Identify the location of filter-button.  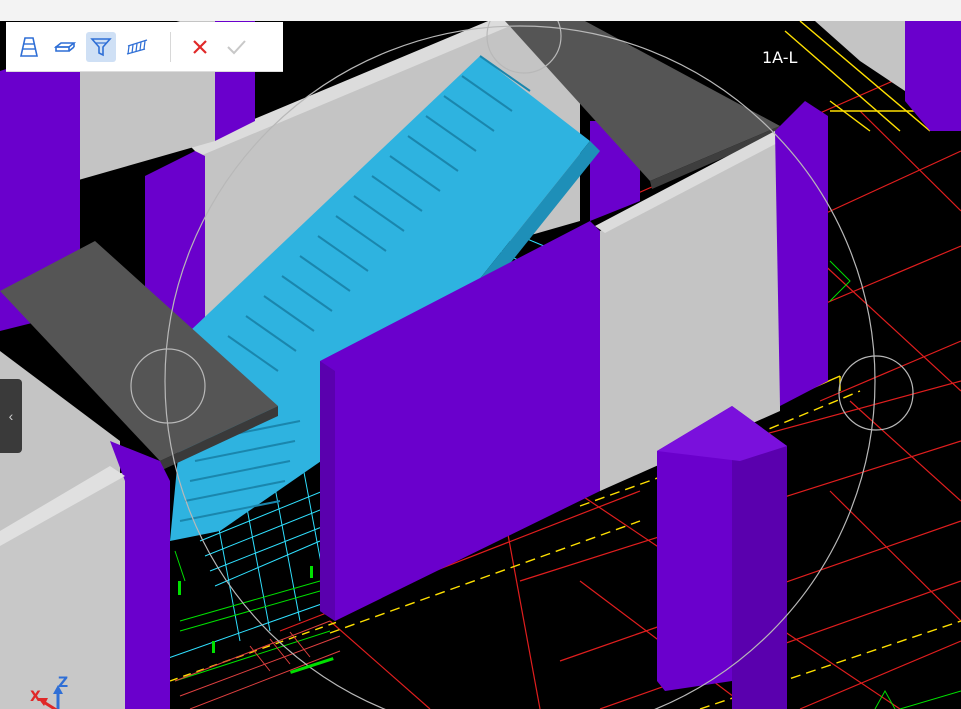
(101, 46).